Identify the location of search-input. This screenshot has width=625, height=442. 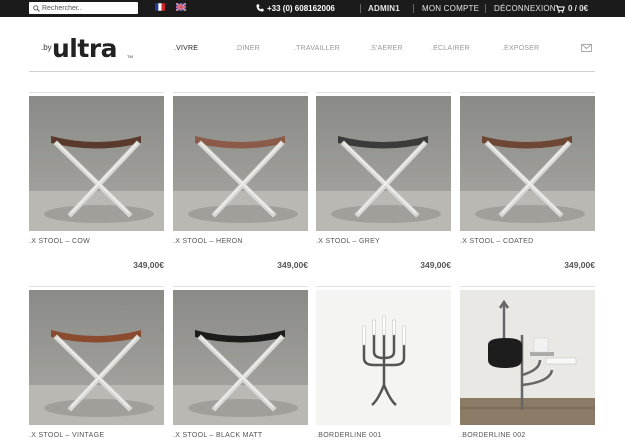
(88, 8).